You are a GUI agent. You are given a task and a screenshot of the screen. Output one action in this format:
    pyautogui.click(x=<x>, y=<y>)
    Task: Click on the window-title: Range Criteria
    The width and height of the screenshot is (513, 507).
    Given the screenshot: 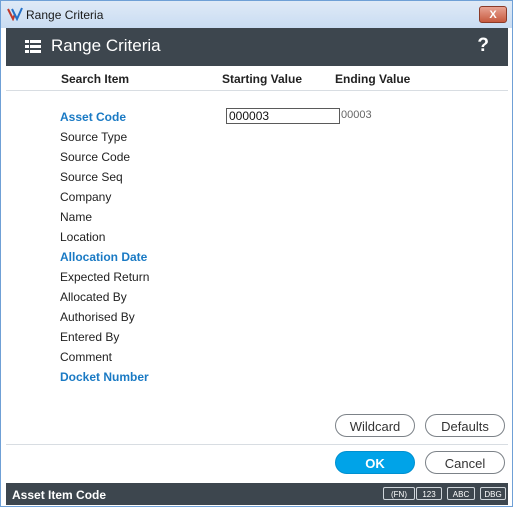 What is the action you would take?
    pyautogui.click(x=65, y=15)
    